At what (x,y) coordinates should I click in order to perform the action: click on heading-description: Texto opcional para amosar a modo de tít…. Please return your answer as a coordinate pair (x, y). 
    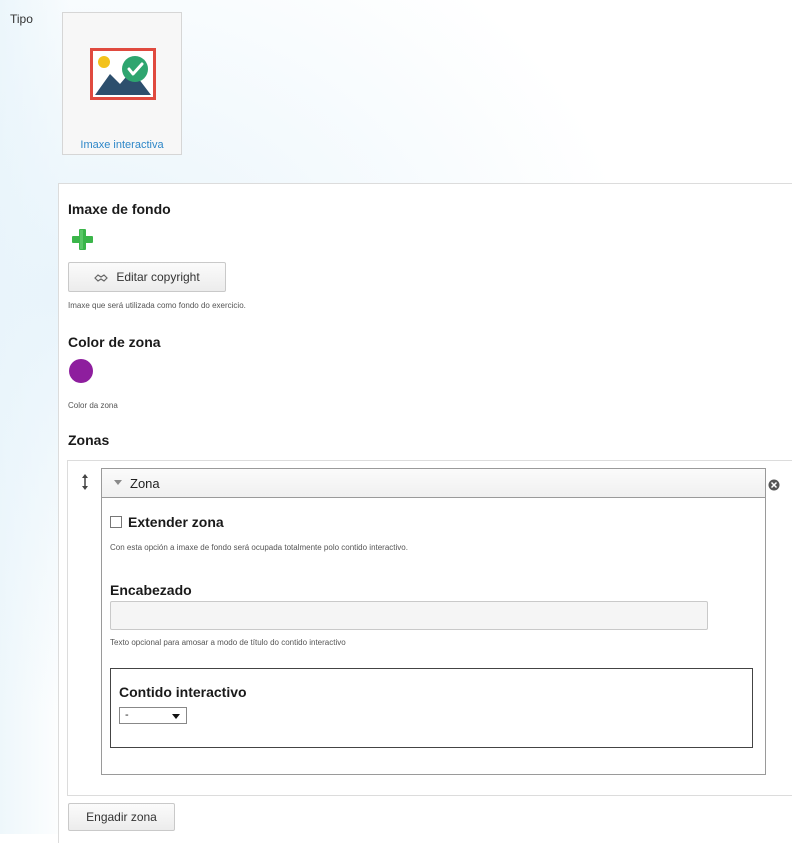
    Looking at the image, I should click on (228, 642).